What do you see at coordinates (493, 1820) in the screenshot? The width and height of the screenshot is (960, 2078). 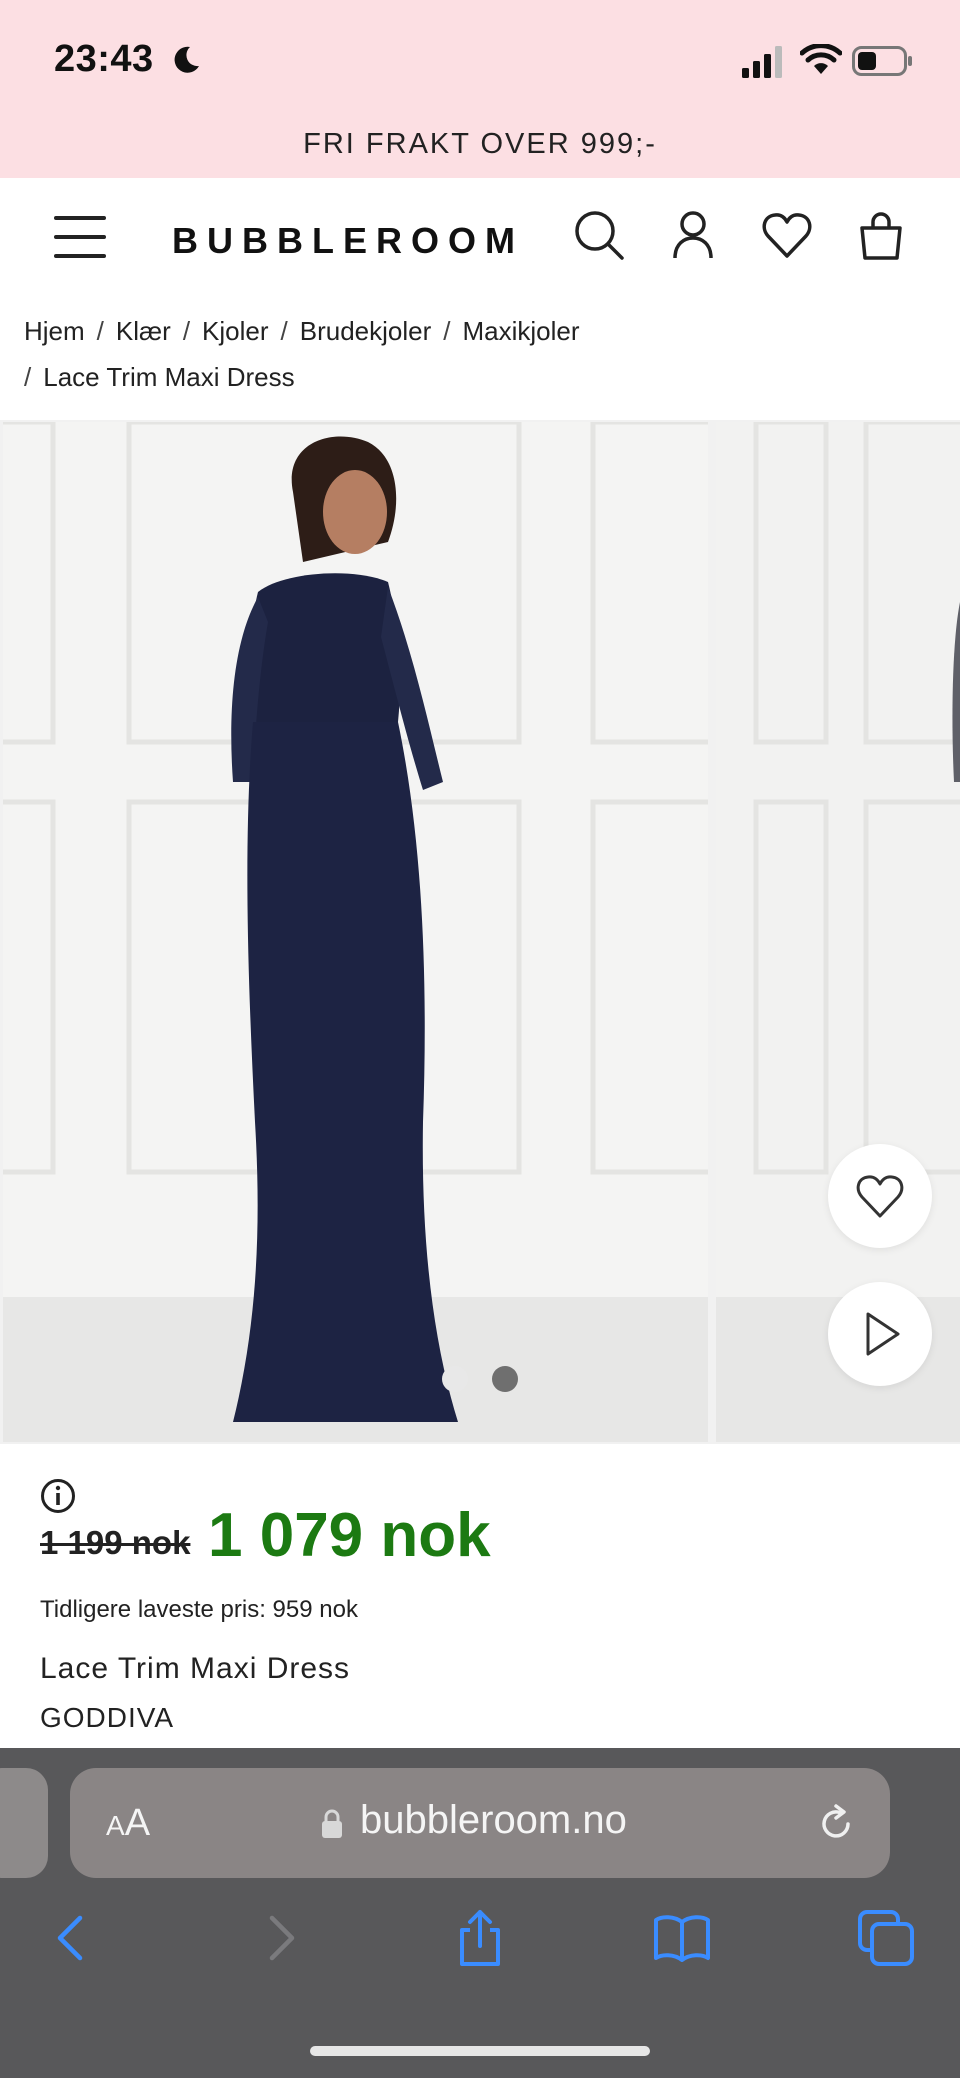 I see `url-text: bubbleroom.no` at bounding box center [493, 1820].